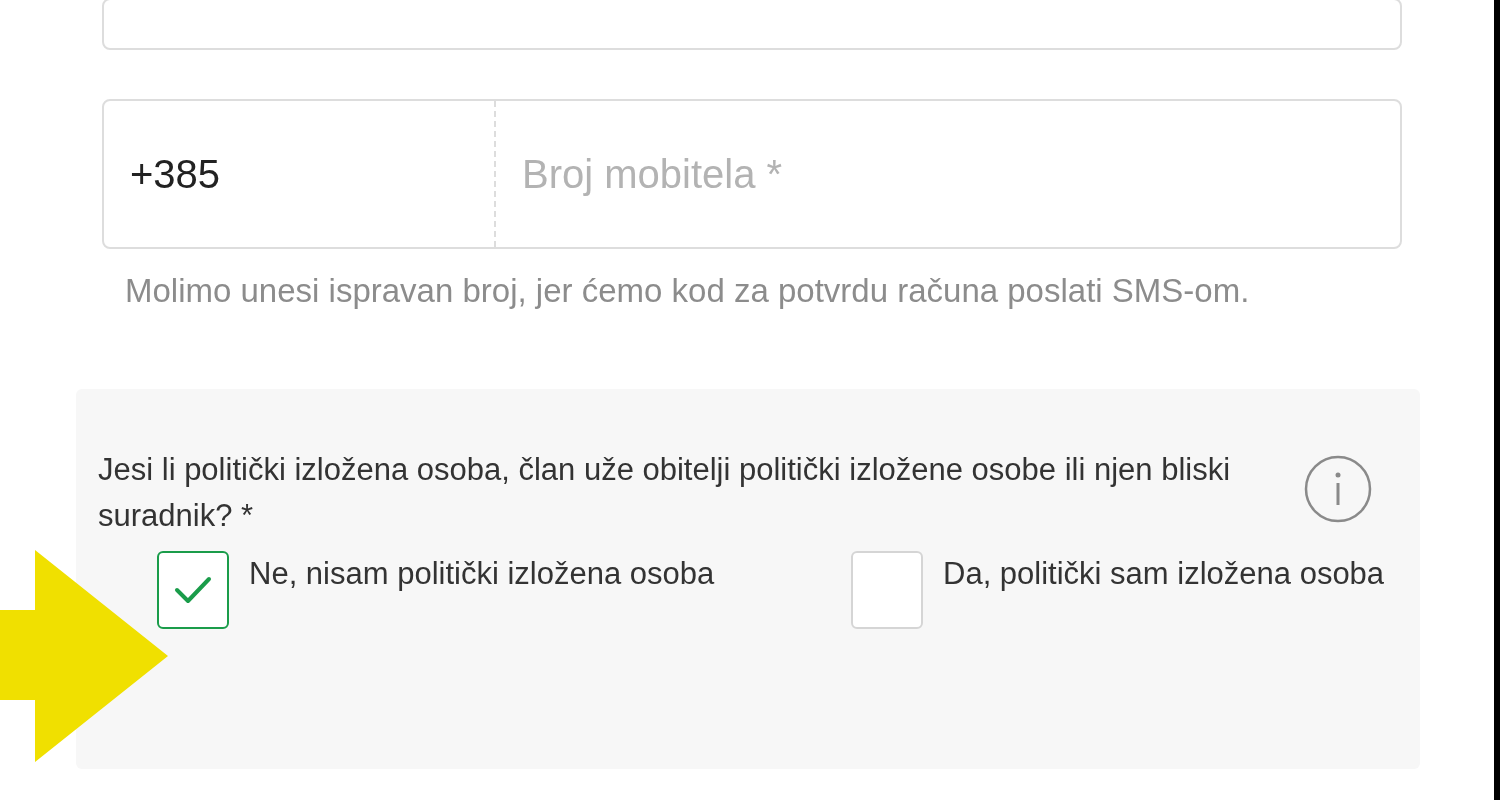 This screenshot has width=1500, height=800. Describe the element at coordinates (1183, 574) in the screenshot. I see `option-label: Da, politički sam izložena osoba` at that location.